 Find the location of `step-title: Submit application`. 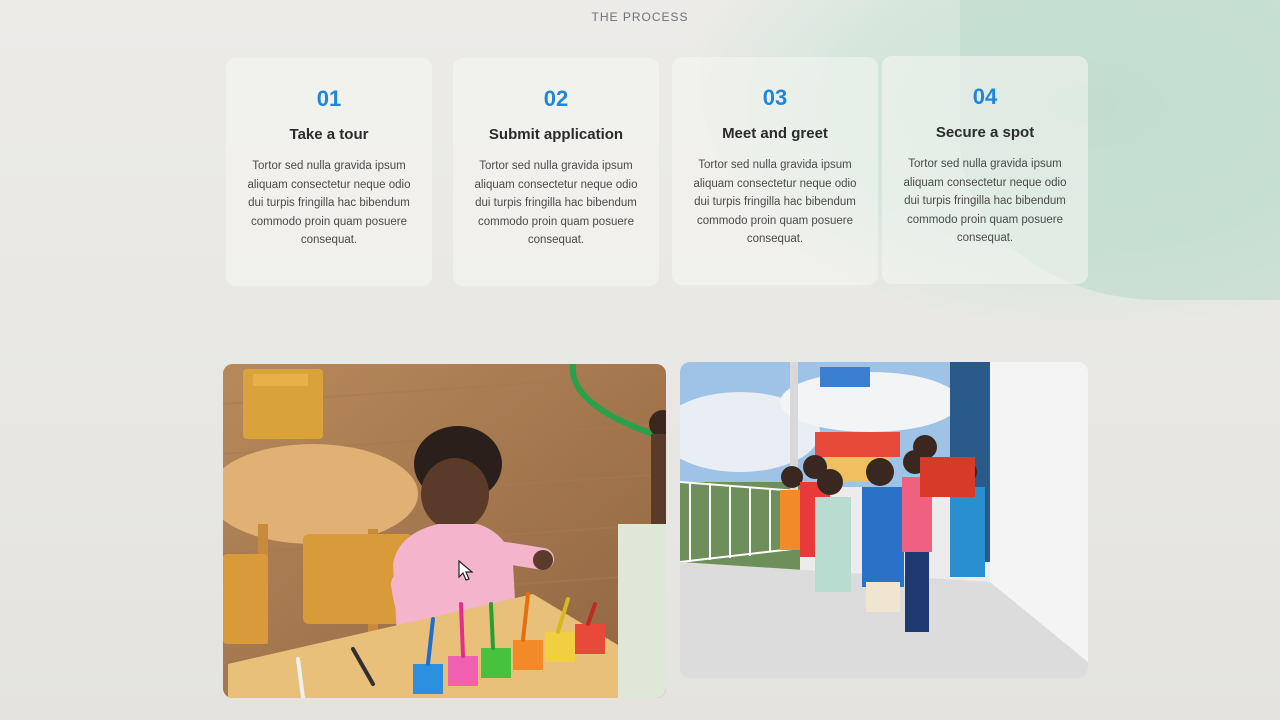

step-title: Submit application is located at coordinates (556, 134).